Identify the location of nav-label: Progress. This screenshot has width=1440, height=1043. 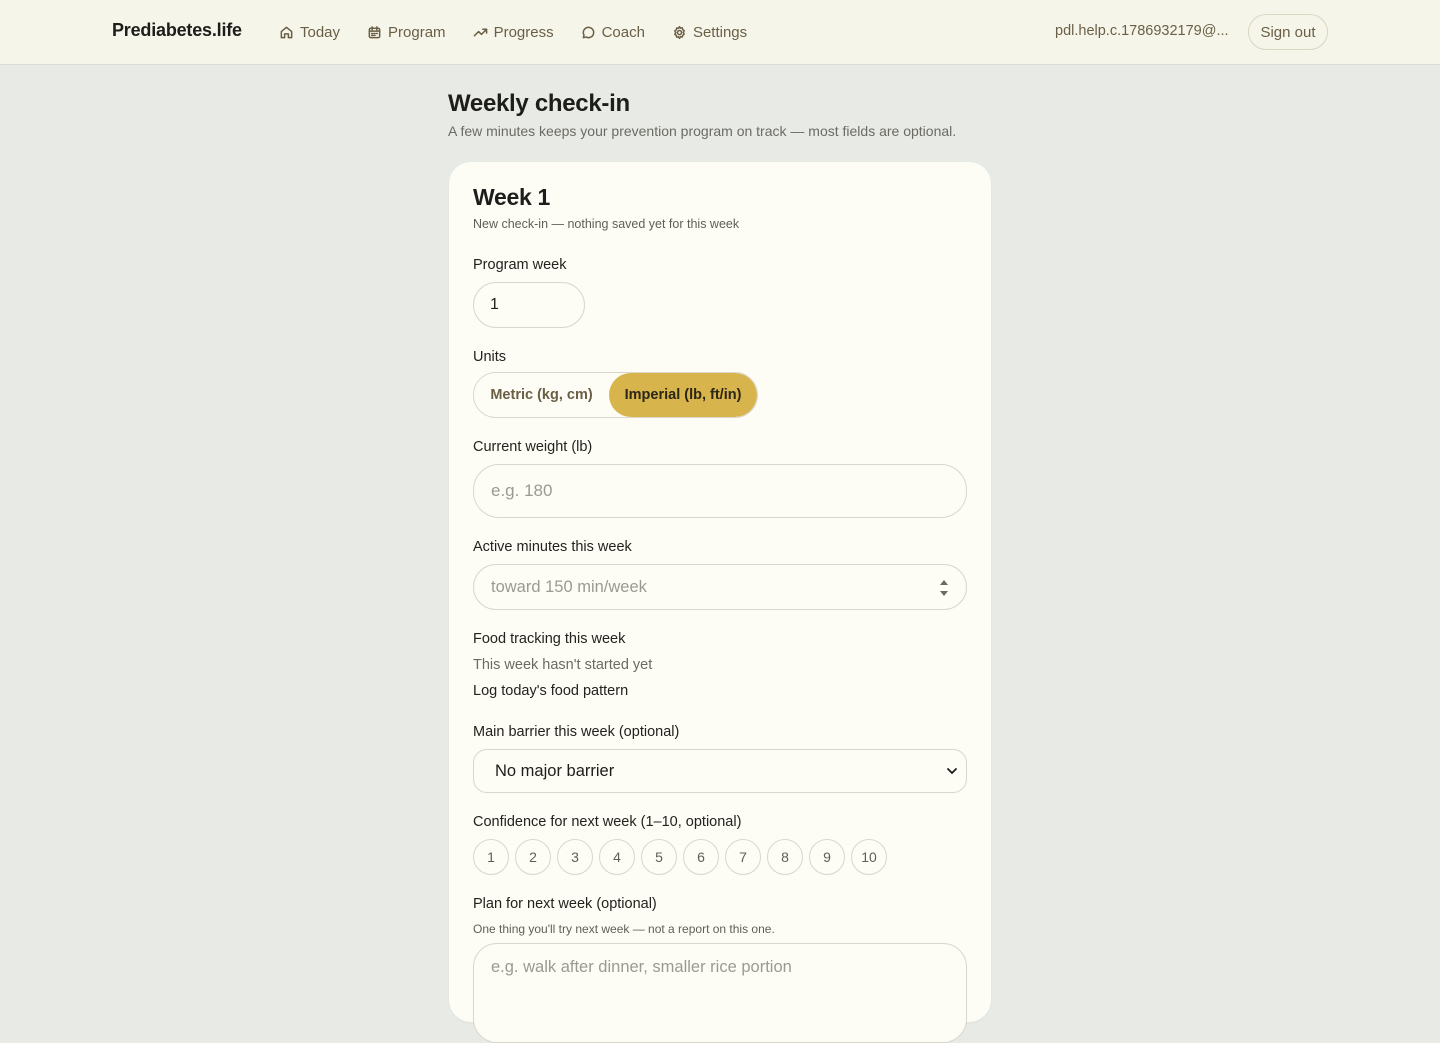
(523, 32).